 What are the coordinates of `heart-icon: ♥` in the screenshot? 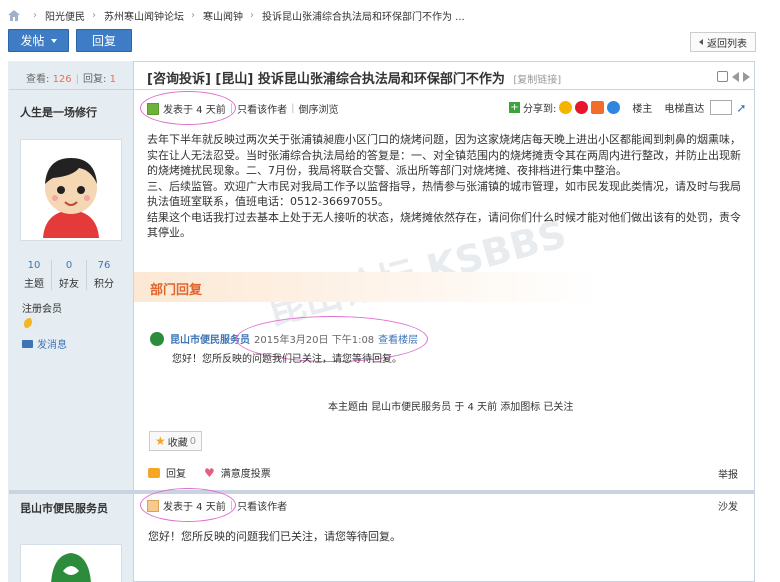 It's located at (209, 472).